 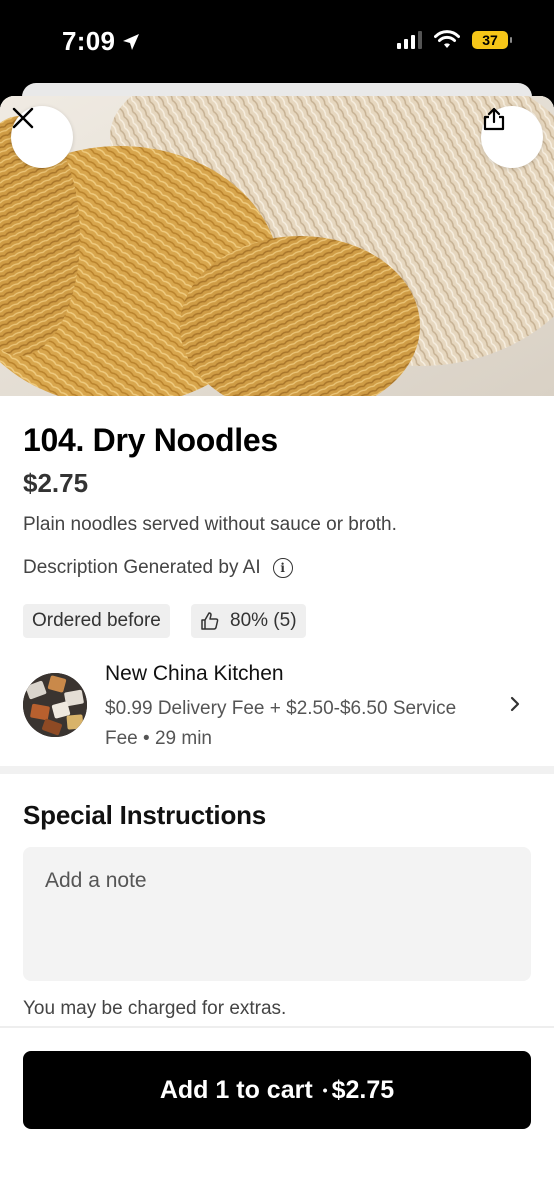 I want to click on location-arrow-icon, so click(x=131, y=41).